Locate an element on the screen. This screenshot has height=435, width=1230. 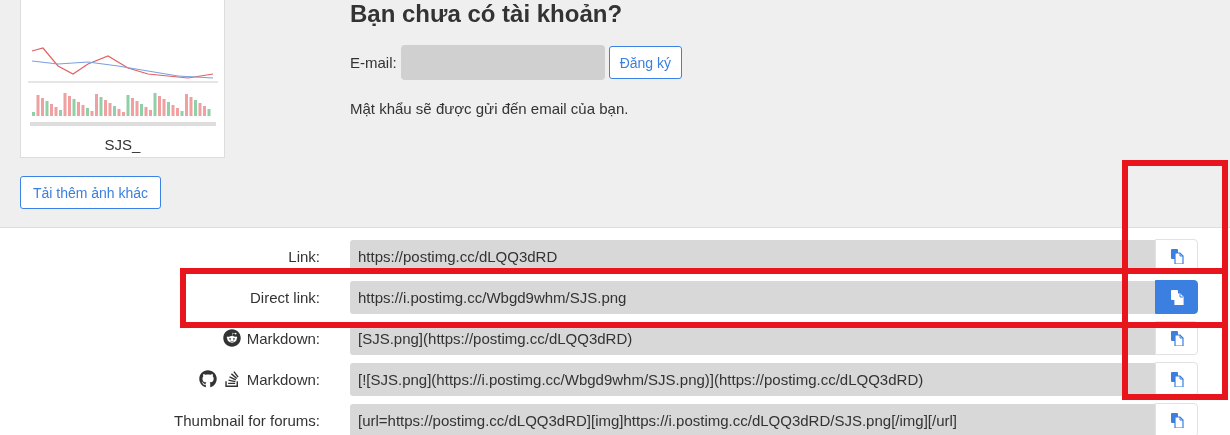
email-field is located at coordinates (502, 62).